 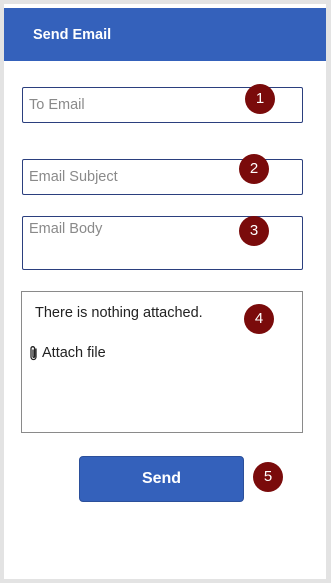 I want to click on page-title: Send Email, so click(x=72, y=35).